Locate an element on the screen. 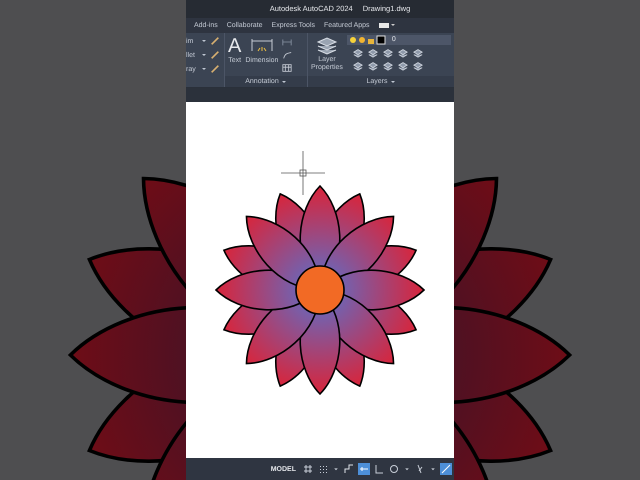 The height and width of the screenshot is (480, 640). crosshair-cursor-icon is located at coordinates (303, 173).